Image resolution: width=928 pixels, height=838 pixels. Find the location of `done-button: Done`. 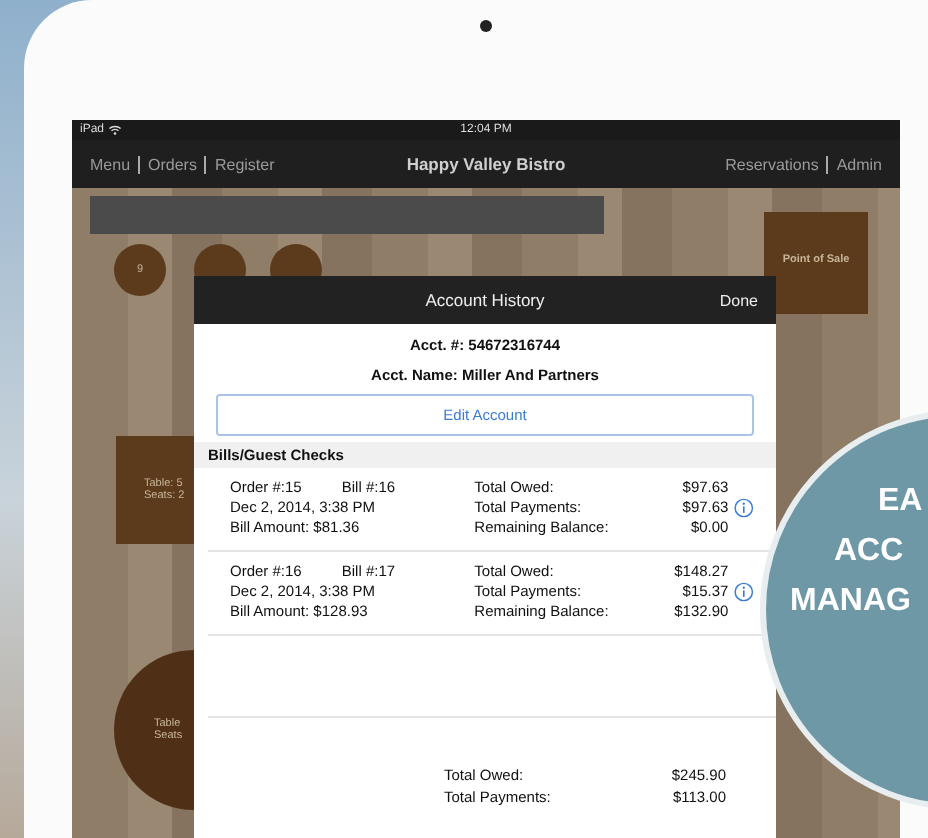

done-button: Done is located at coordinates (738, 300).